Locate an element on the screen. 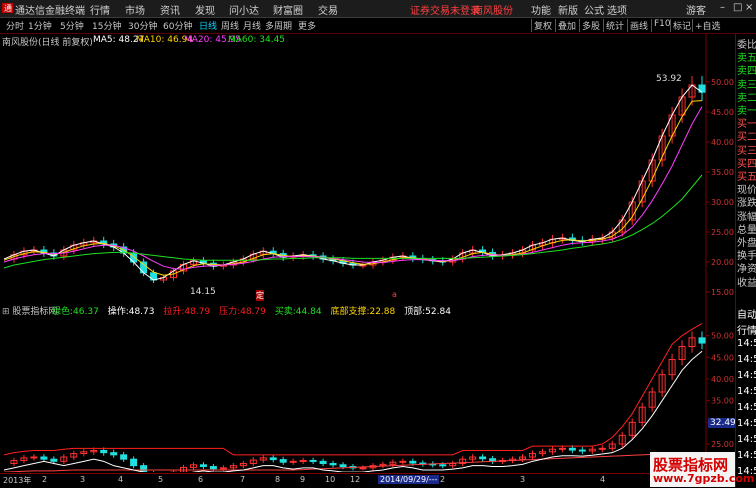 This screenshot has height=488, width=756. marker-ding: 定 is located at coordinates (260, 295).